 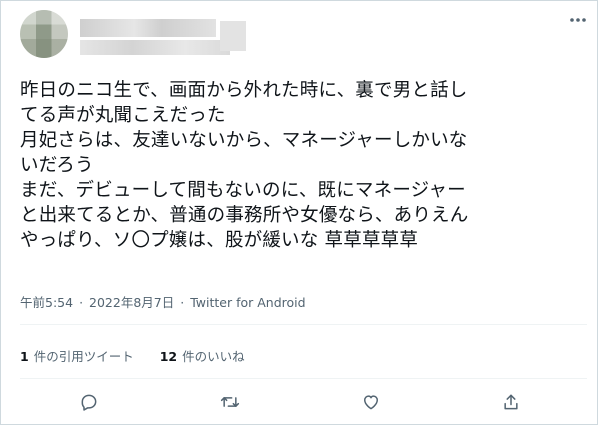 What do you see at coordinates (244, 140) in the screenshot?
I see `tweet-line: 月妃さらは、友達いないから、マネージャーしかいな` at bounding box center [244, 140].